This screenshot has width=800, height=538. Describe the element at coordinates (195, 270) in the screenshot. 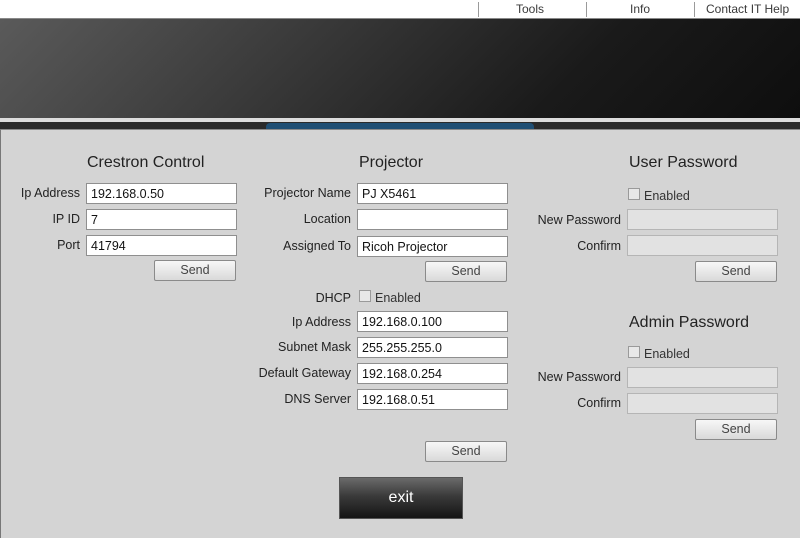

I see `crestron-send-button: Send` at that location.